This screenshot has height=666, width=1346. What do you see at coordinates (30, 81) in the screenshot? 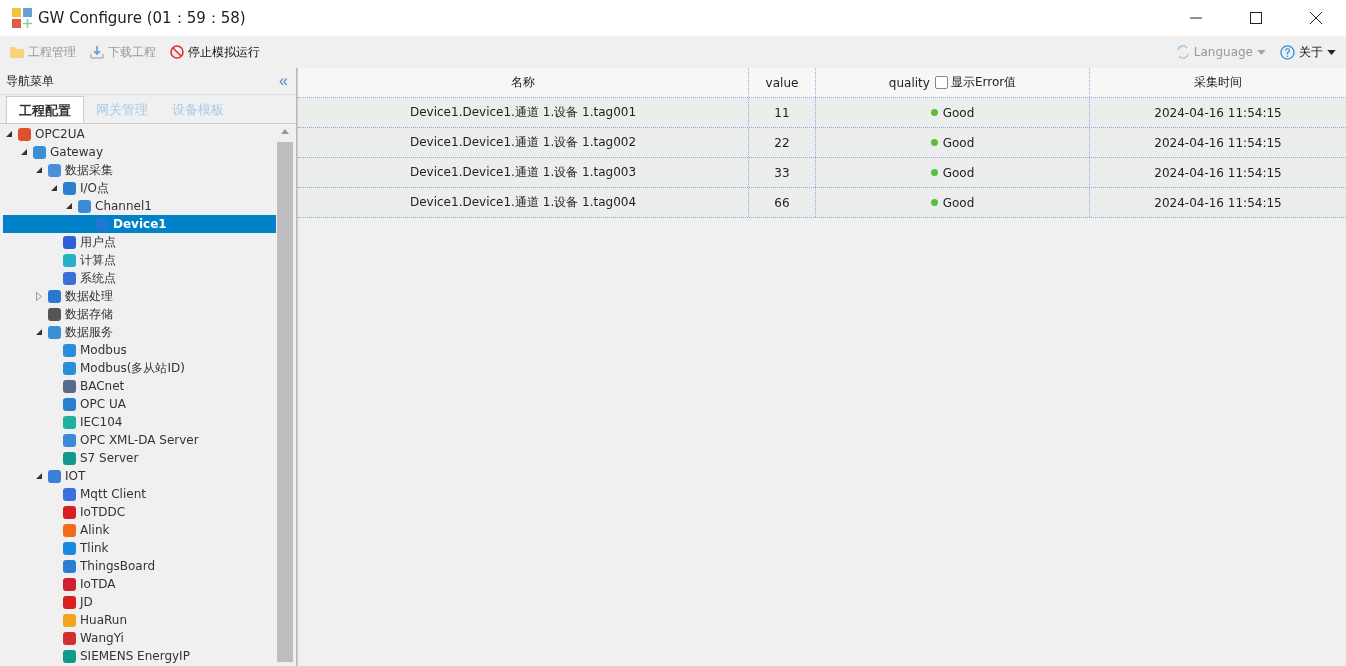
I see `sidebar-title: 导航菜单` at bounding box center [30, 81].